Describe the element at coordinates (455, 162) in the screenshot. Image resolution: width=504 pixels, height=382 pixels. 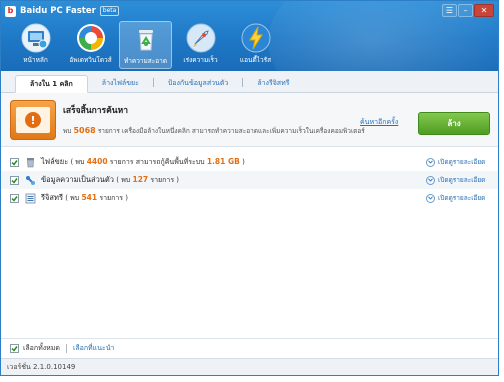
I see `details-link-junk: เปิดดูรายละเอียด` at that location.